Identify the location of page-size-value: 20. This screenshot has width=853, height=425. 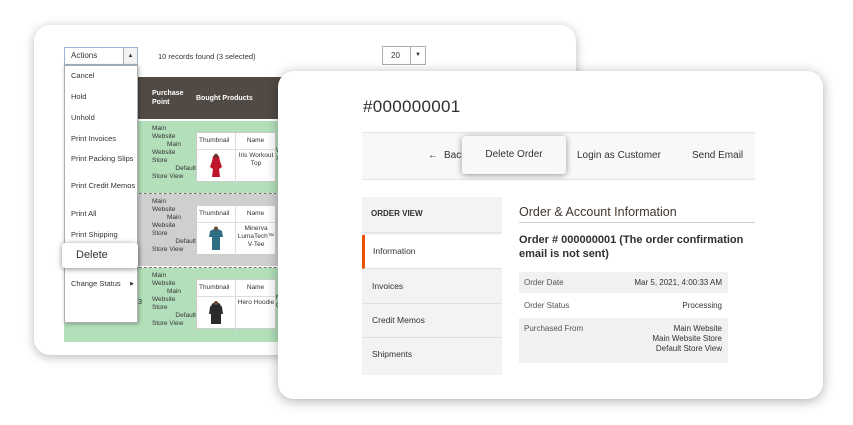
(395, 55).